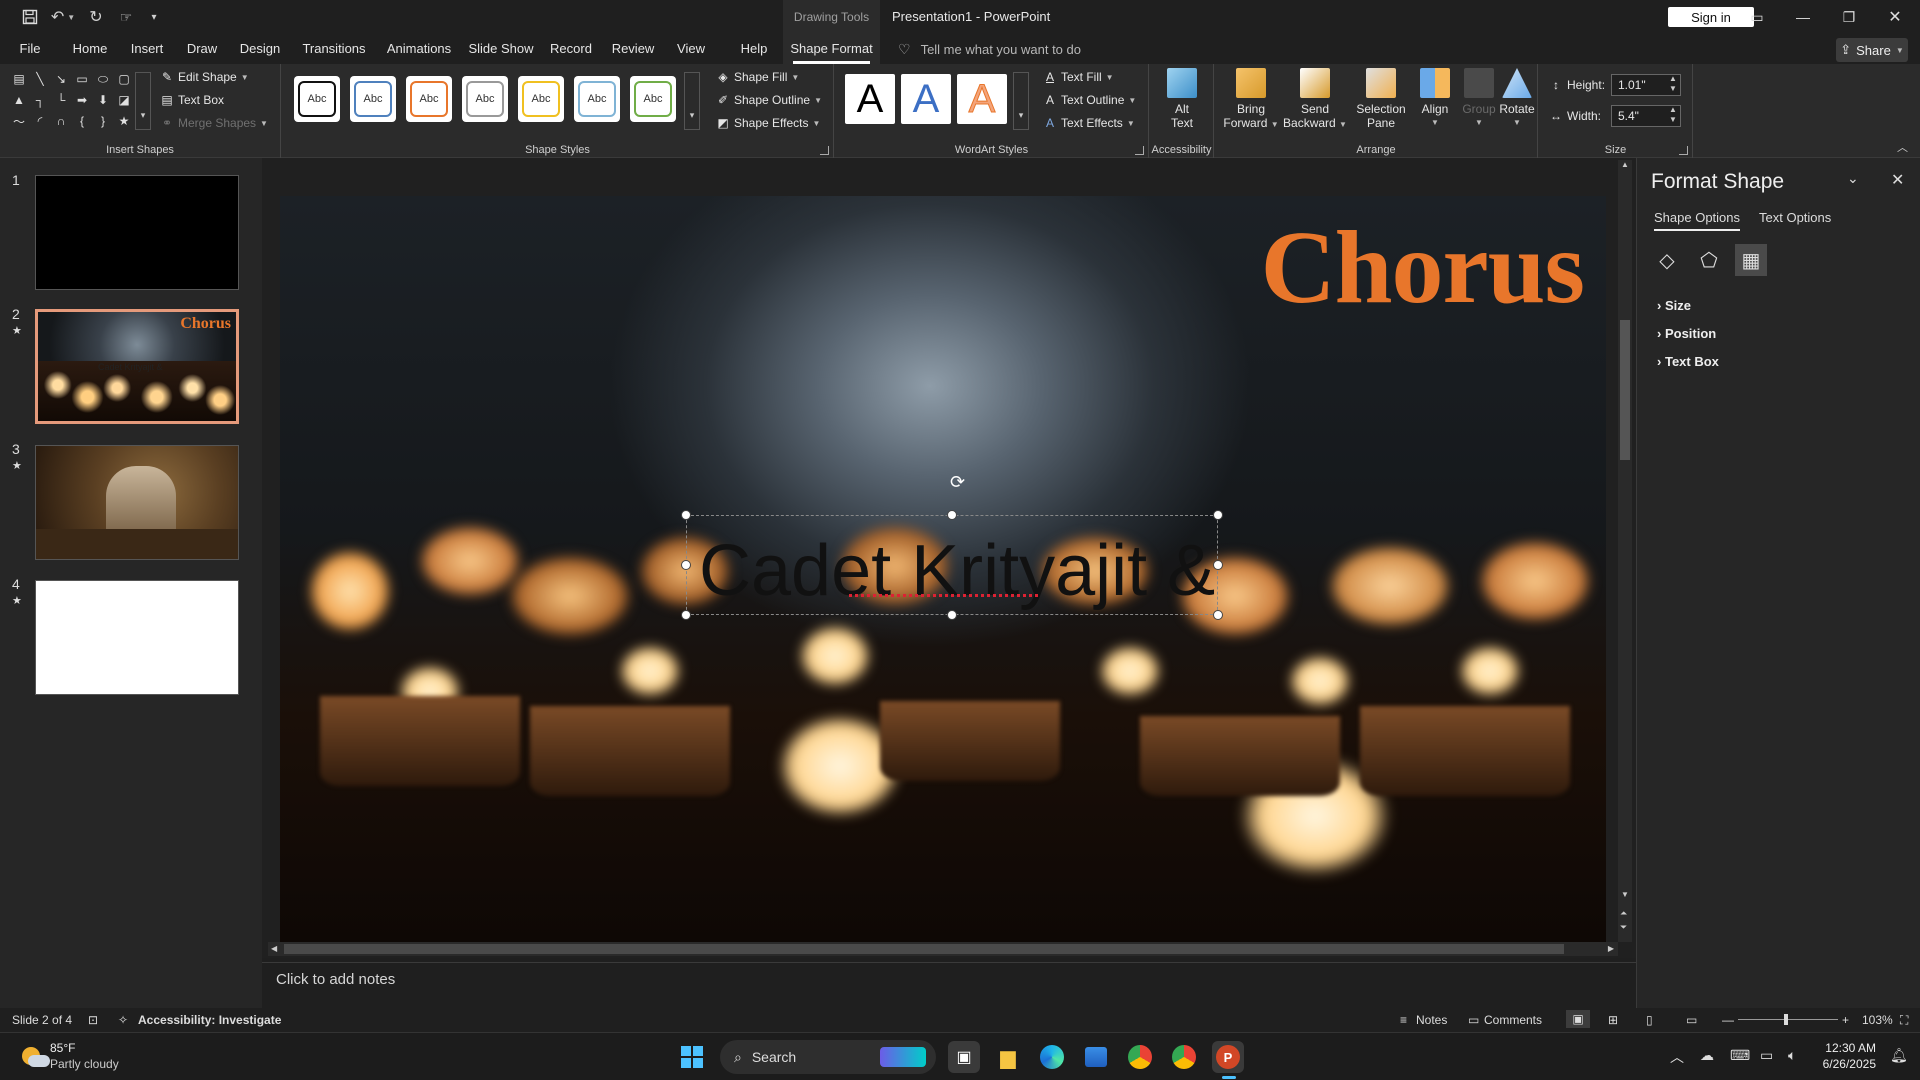 Image resolution: width=1920 pixels, height=1080 pixels. What do you see at coordinates (824, 150) in the screenshot?
I see `shape-styles-launcher-icon` at bounding box center [824, 150].